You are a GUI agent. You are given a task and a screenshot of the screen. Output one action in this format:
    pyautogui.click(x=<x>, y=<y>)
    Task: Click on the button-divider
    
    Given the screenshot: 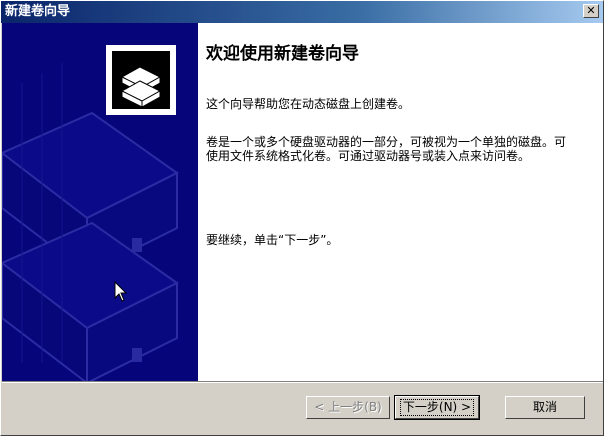 What is the action you would take?
    pyautogui.click(x=302, y=382)
    